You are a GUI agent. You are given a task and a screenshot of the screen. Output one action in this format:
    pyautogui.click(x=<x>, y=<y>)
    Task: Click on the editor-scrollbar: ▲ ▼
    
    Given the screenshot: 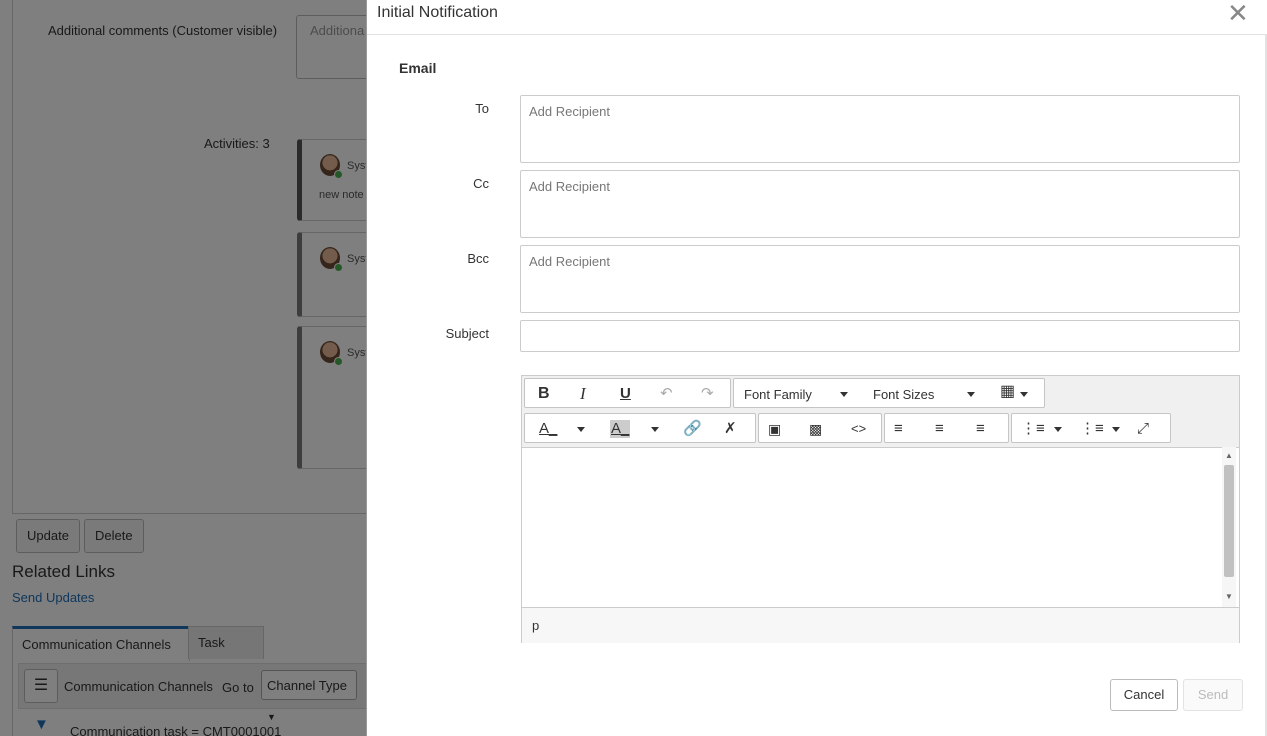 What is the action you would take?
    pyautogui.click(x=1229, y=527)
    